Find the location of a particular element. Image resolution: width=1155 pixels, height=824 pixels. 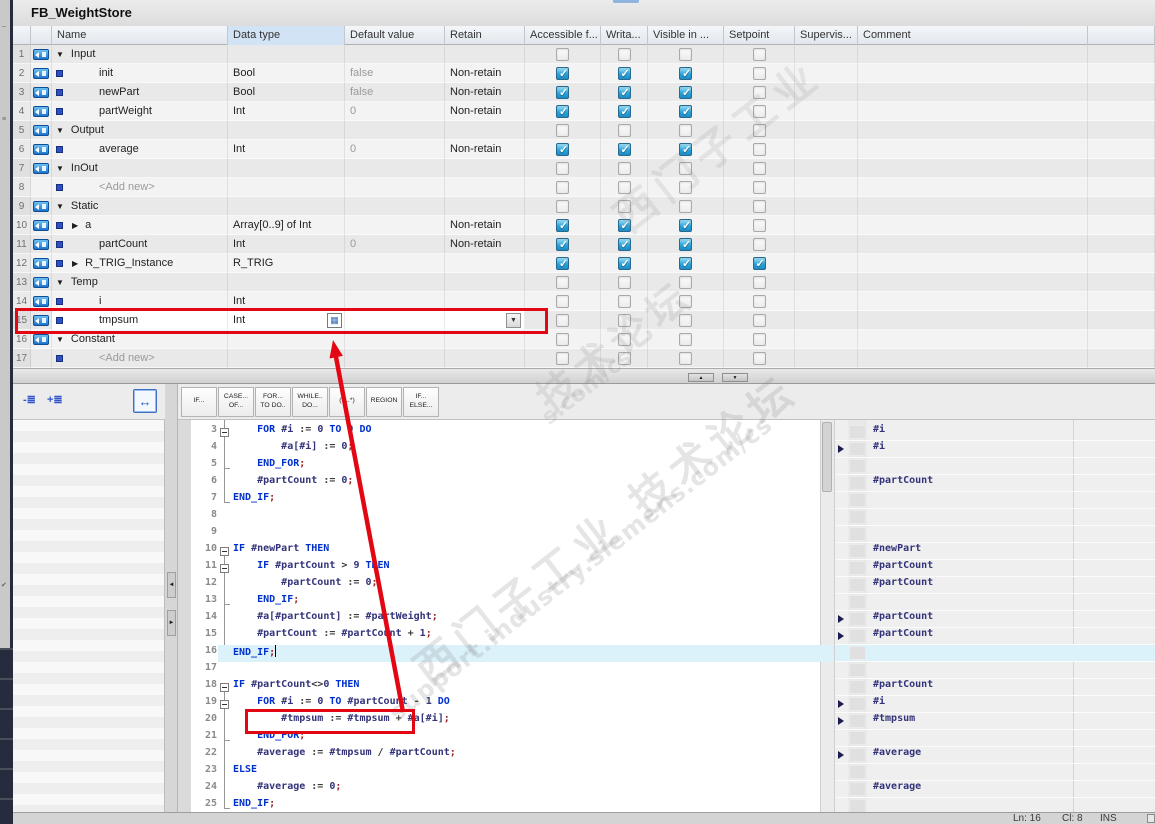

table-row-output: 5 ▼ Output is located at coordinates (584, 130).